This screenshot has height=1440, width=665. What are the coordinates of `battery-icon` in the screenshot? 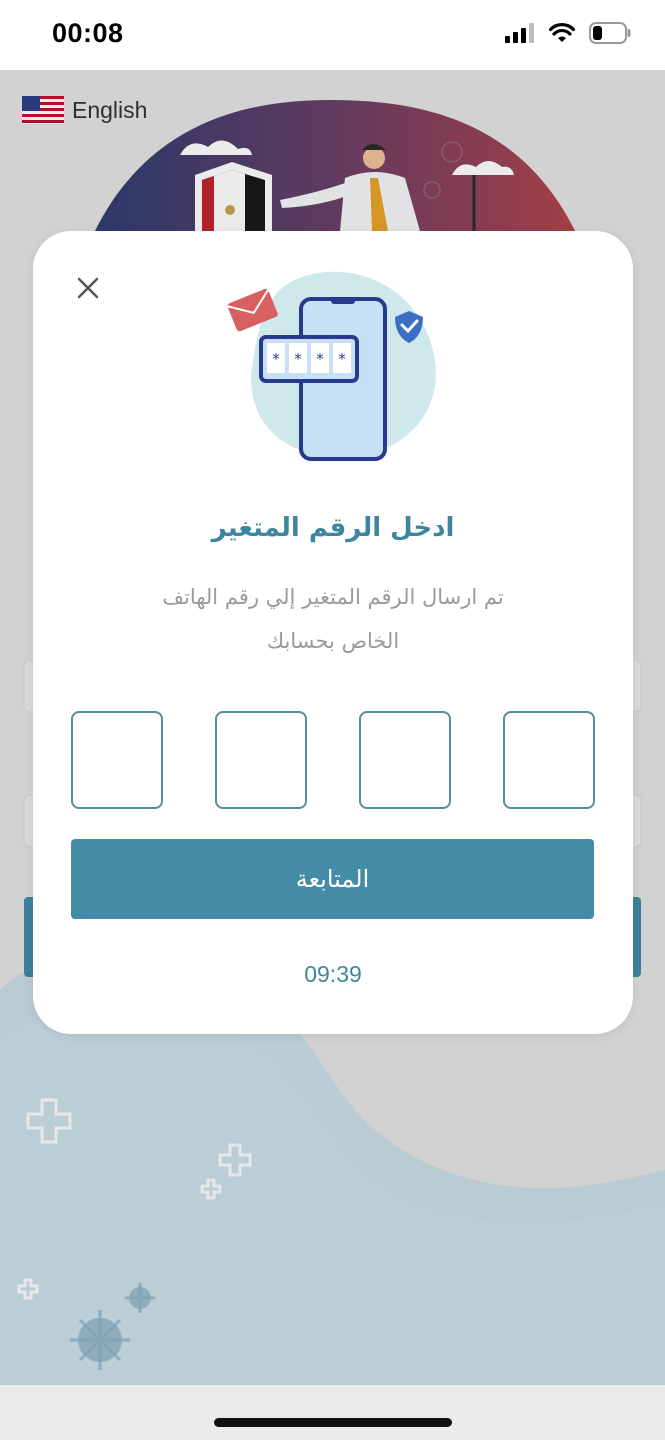 It's located at (610, 33).